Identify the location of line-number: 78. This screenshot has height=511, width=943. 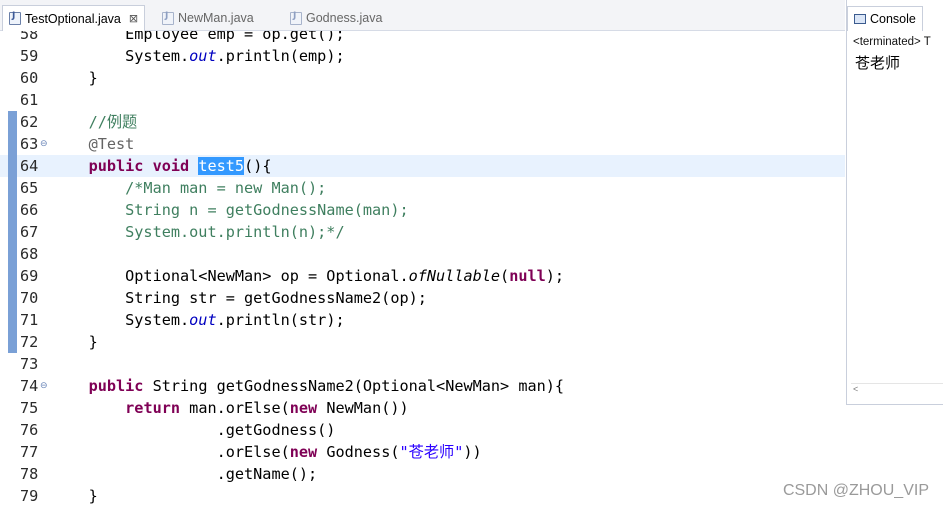
(29, 474).